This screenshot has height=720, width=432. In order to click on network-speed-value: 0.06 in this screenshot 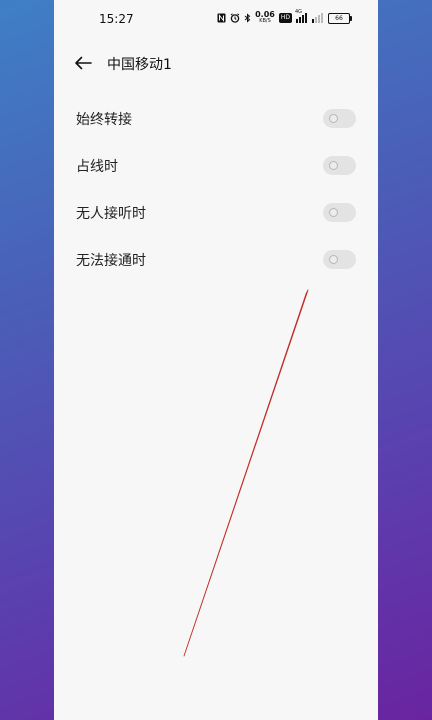, I will do `click(265, 14)`.